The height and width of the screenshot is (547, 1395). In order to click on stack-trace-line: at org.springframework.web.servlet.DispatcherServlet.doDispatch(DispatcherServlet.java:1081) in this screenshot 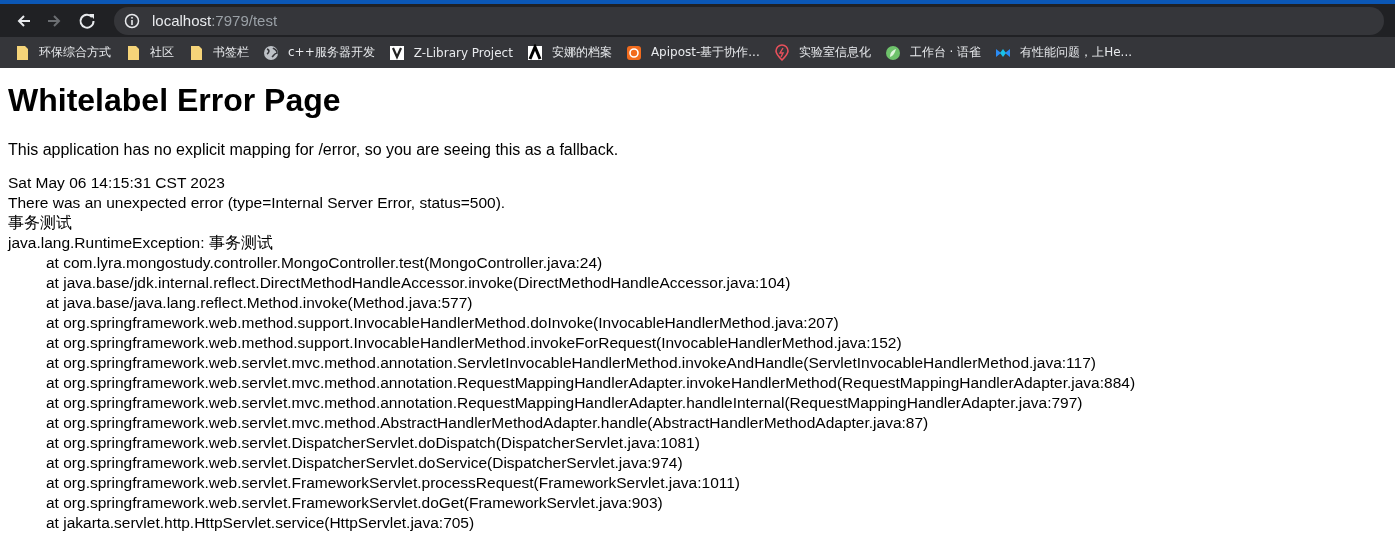, I will do `click(373, 443)`.